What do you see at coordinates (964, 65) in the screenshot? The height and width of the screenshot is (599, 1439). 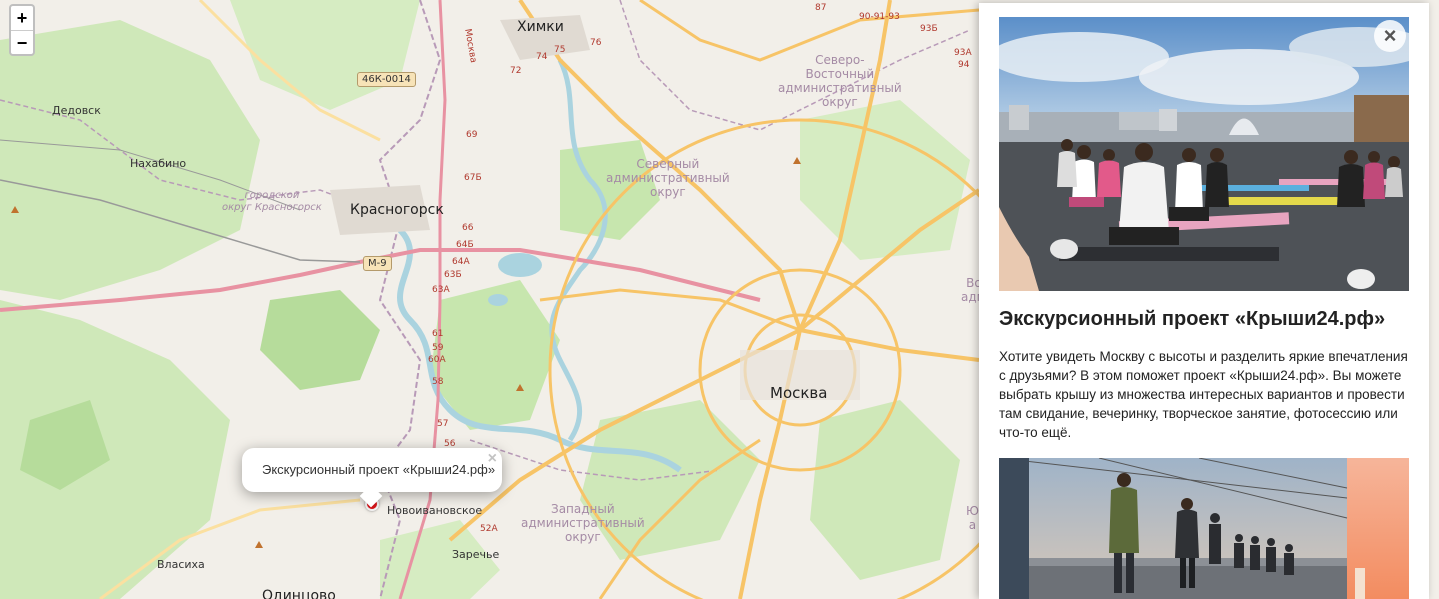 I see `km-marker: 94` at bounding box center [964, 65].